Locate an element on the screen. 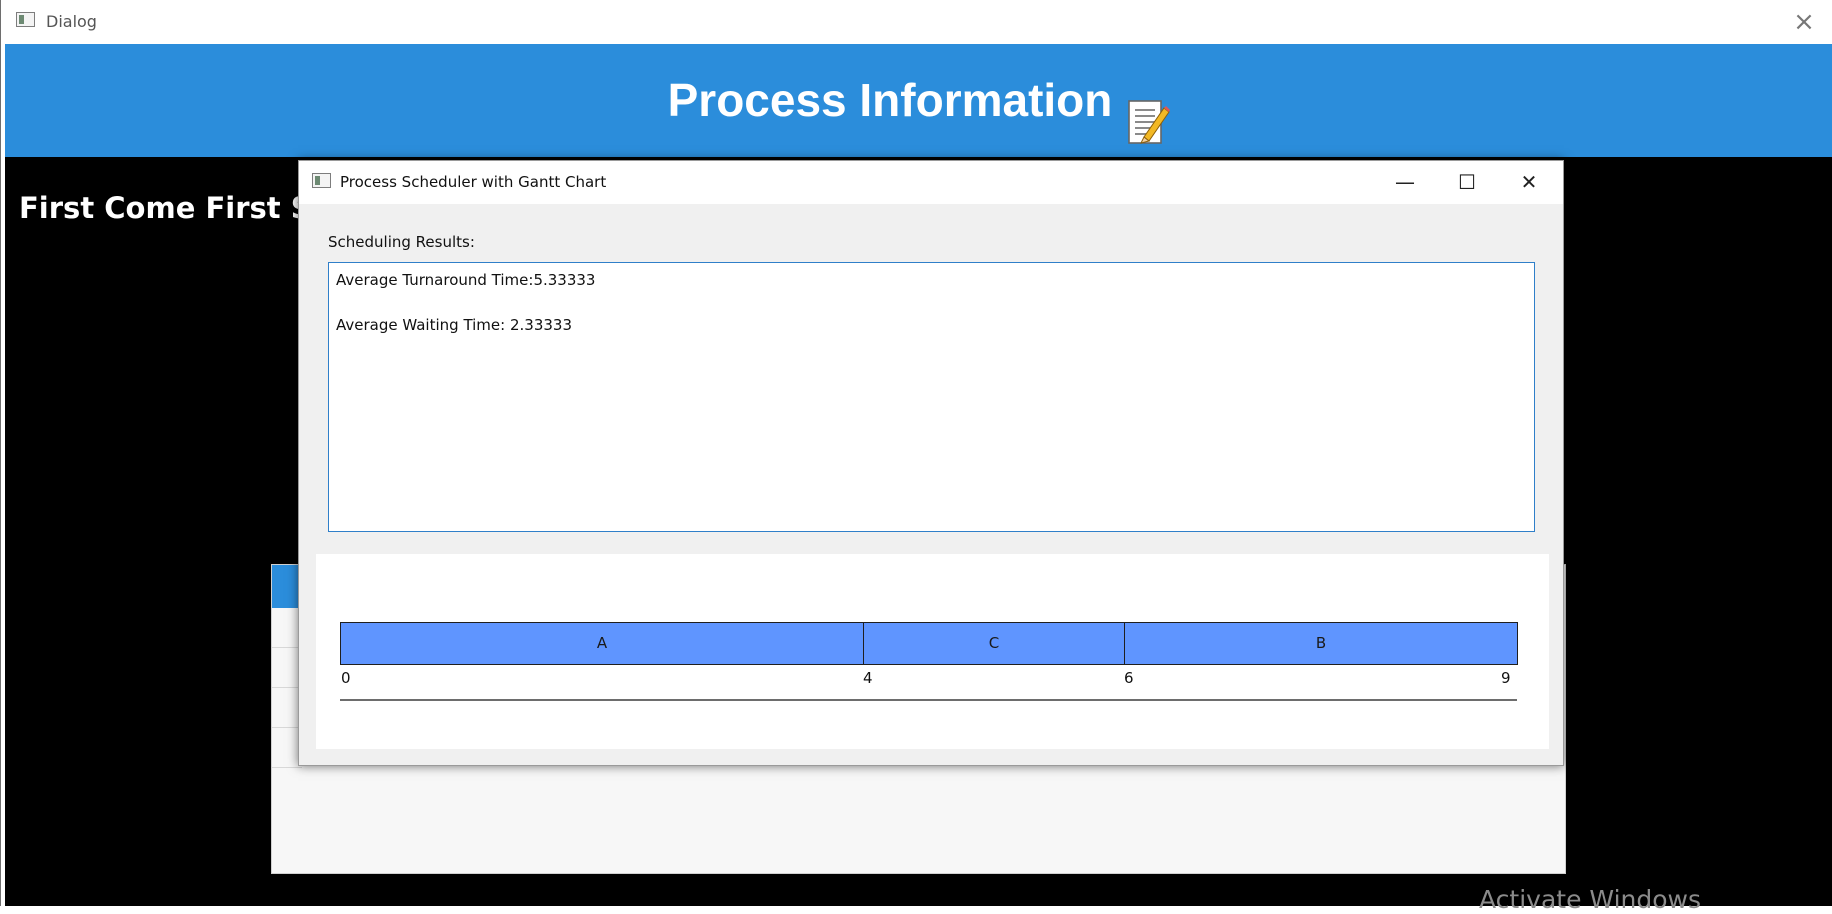 This screenshot has width=1832, height=914. maximize-button: ☐ is located at coordinates (1467, 182).